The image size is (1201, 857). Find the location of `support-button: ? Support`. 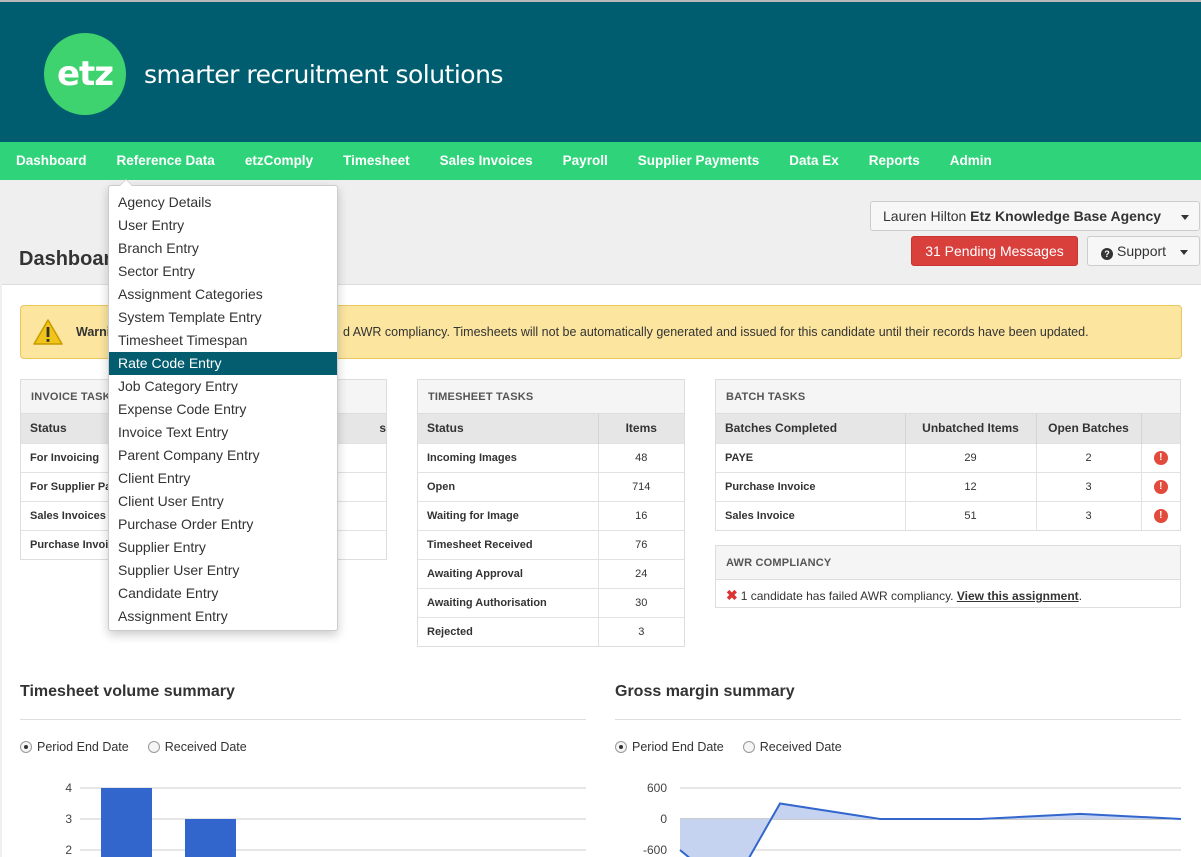

support-button: ? Support is located at coordinates (1143, 251).